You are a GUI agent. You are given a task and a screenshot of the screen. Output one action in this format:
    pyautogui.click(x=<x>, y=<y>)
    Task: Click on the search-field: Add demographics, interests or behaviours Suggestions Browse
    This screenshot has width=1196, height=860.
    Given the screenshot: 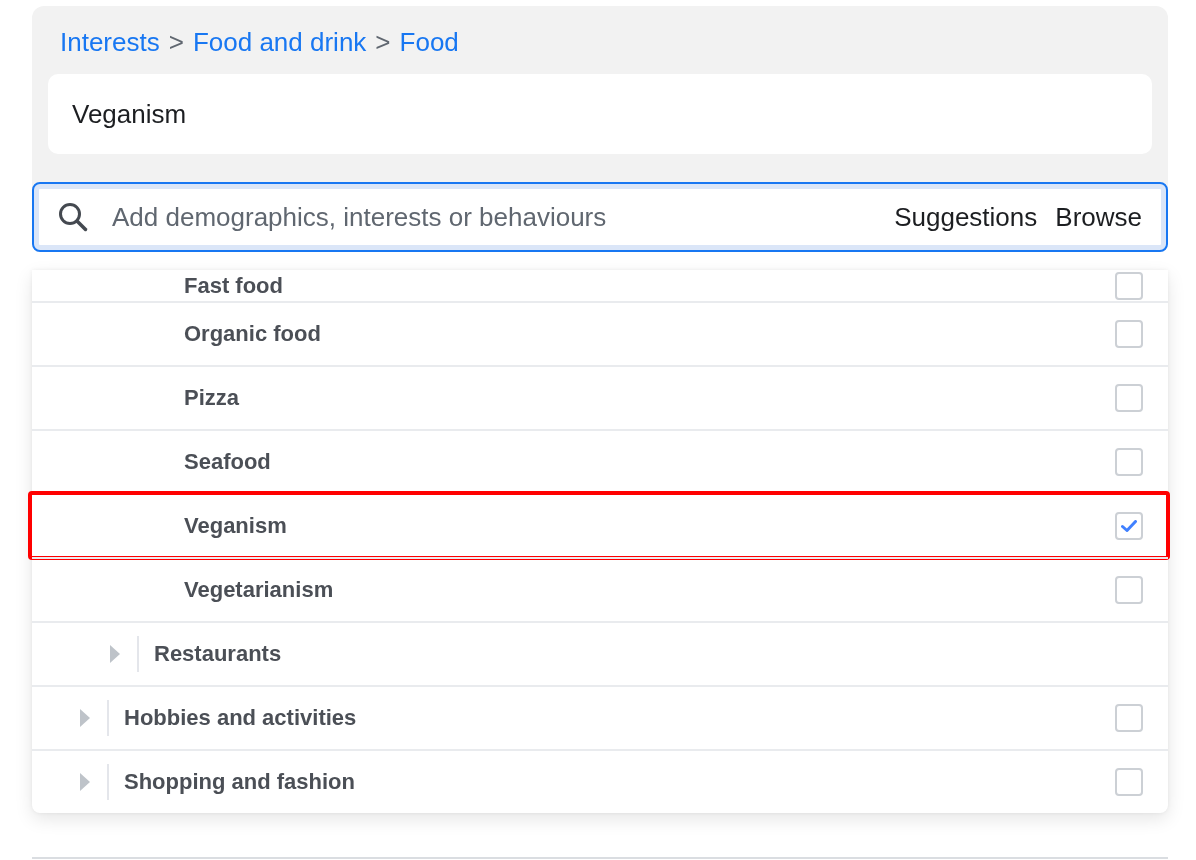 What is the action you would take?
    pyautogui.click(x=600, y=217)
    